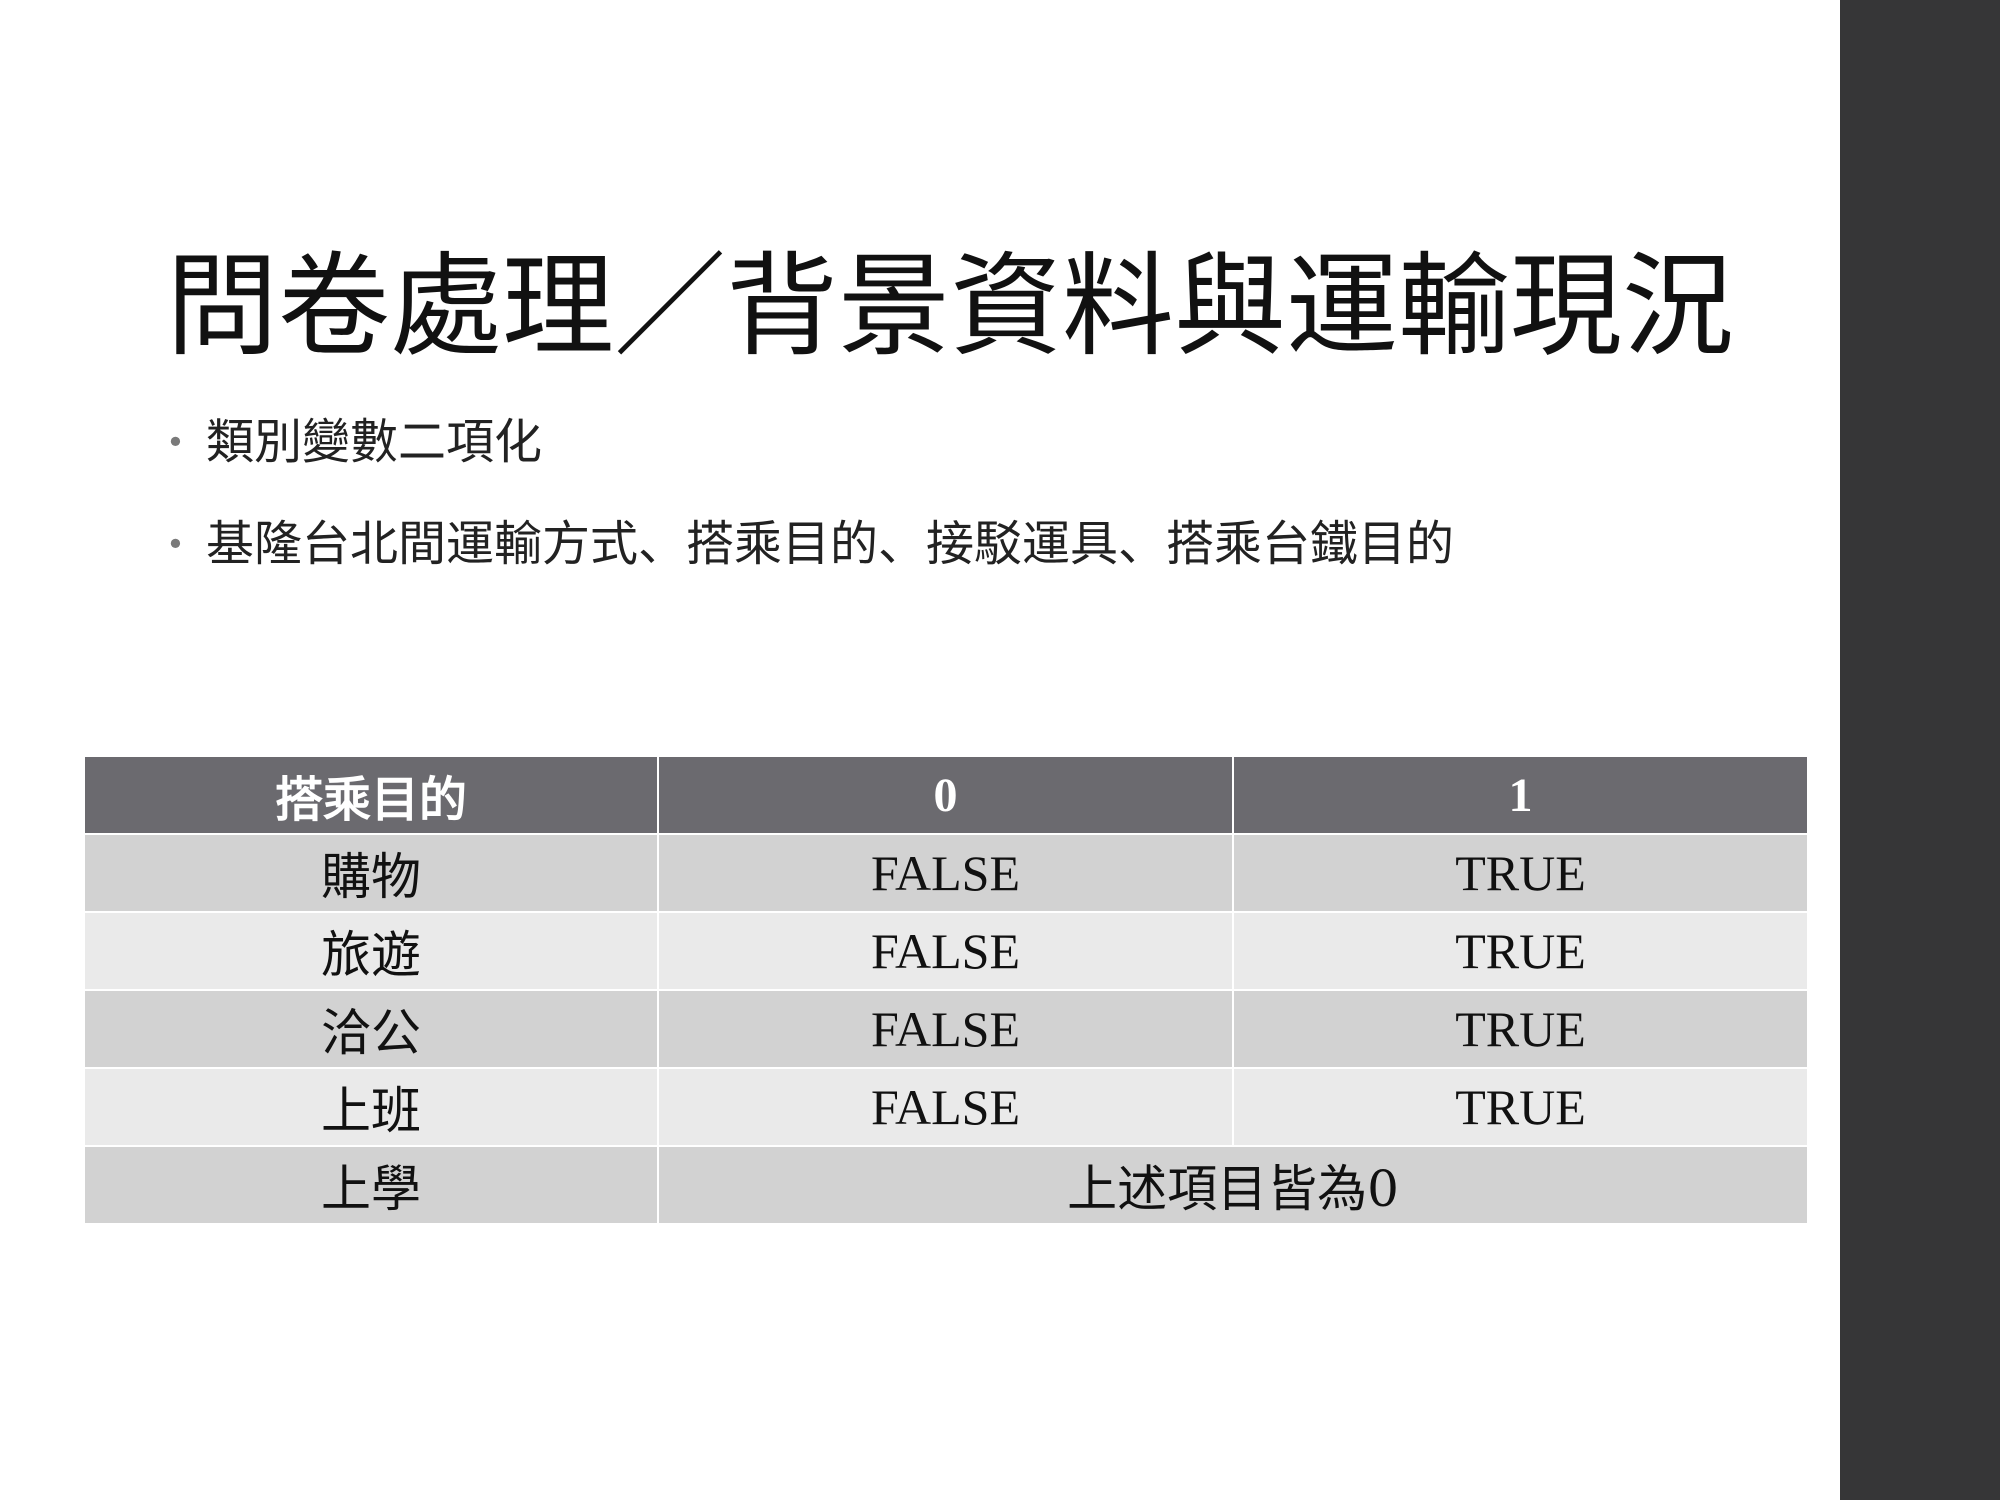 Image resolution: width=2000 pixels, height=1500 pixels. I want to click on table-row: 旅遊 FALSE TRUE, so click(946, 951).